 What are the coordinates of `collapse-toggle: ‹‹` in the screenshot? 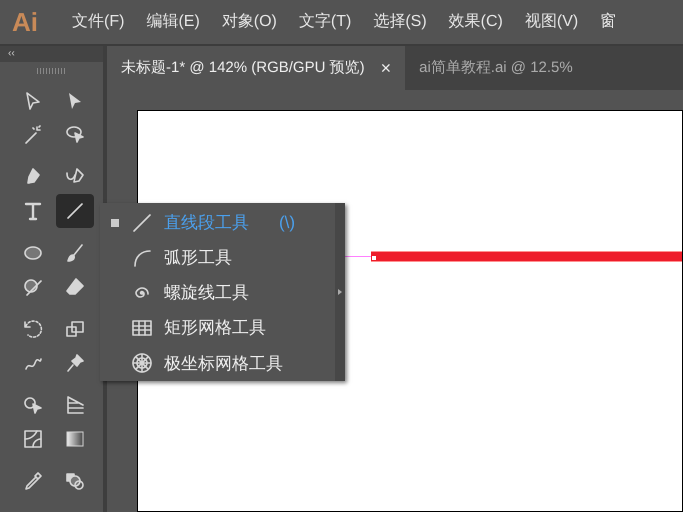 It's located at (11, 54).